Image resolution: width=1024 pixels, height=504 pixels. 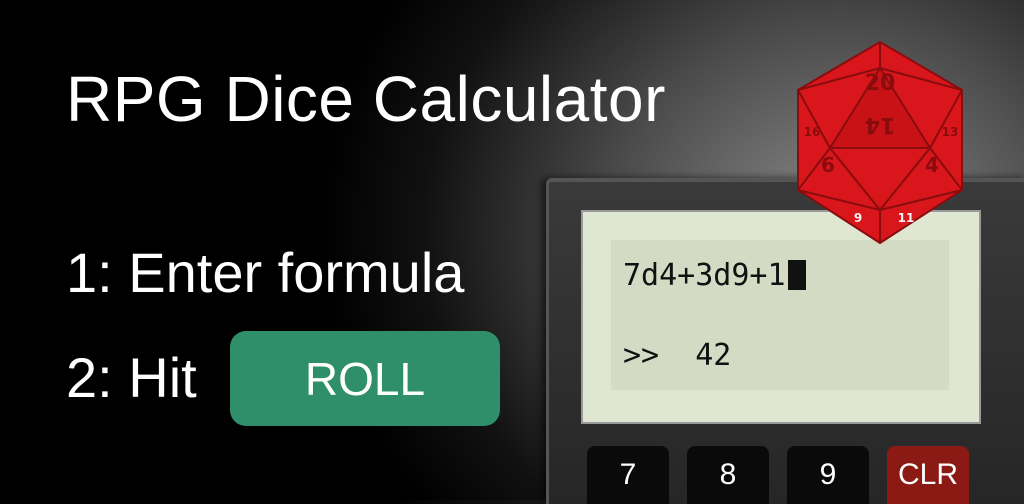 What do you see at coordinates (828, 475) in the screenshot?
I see `key-9: 9` at bounding box center [828, 475].